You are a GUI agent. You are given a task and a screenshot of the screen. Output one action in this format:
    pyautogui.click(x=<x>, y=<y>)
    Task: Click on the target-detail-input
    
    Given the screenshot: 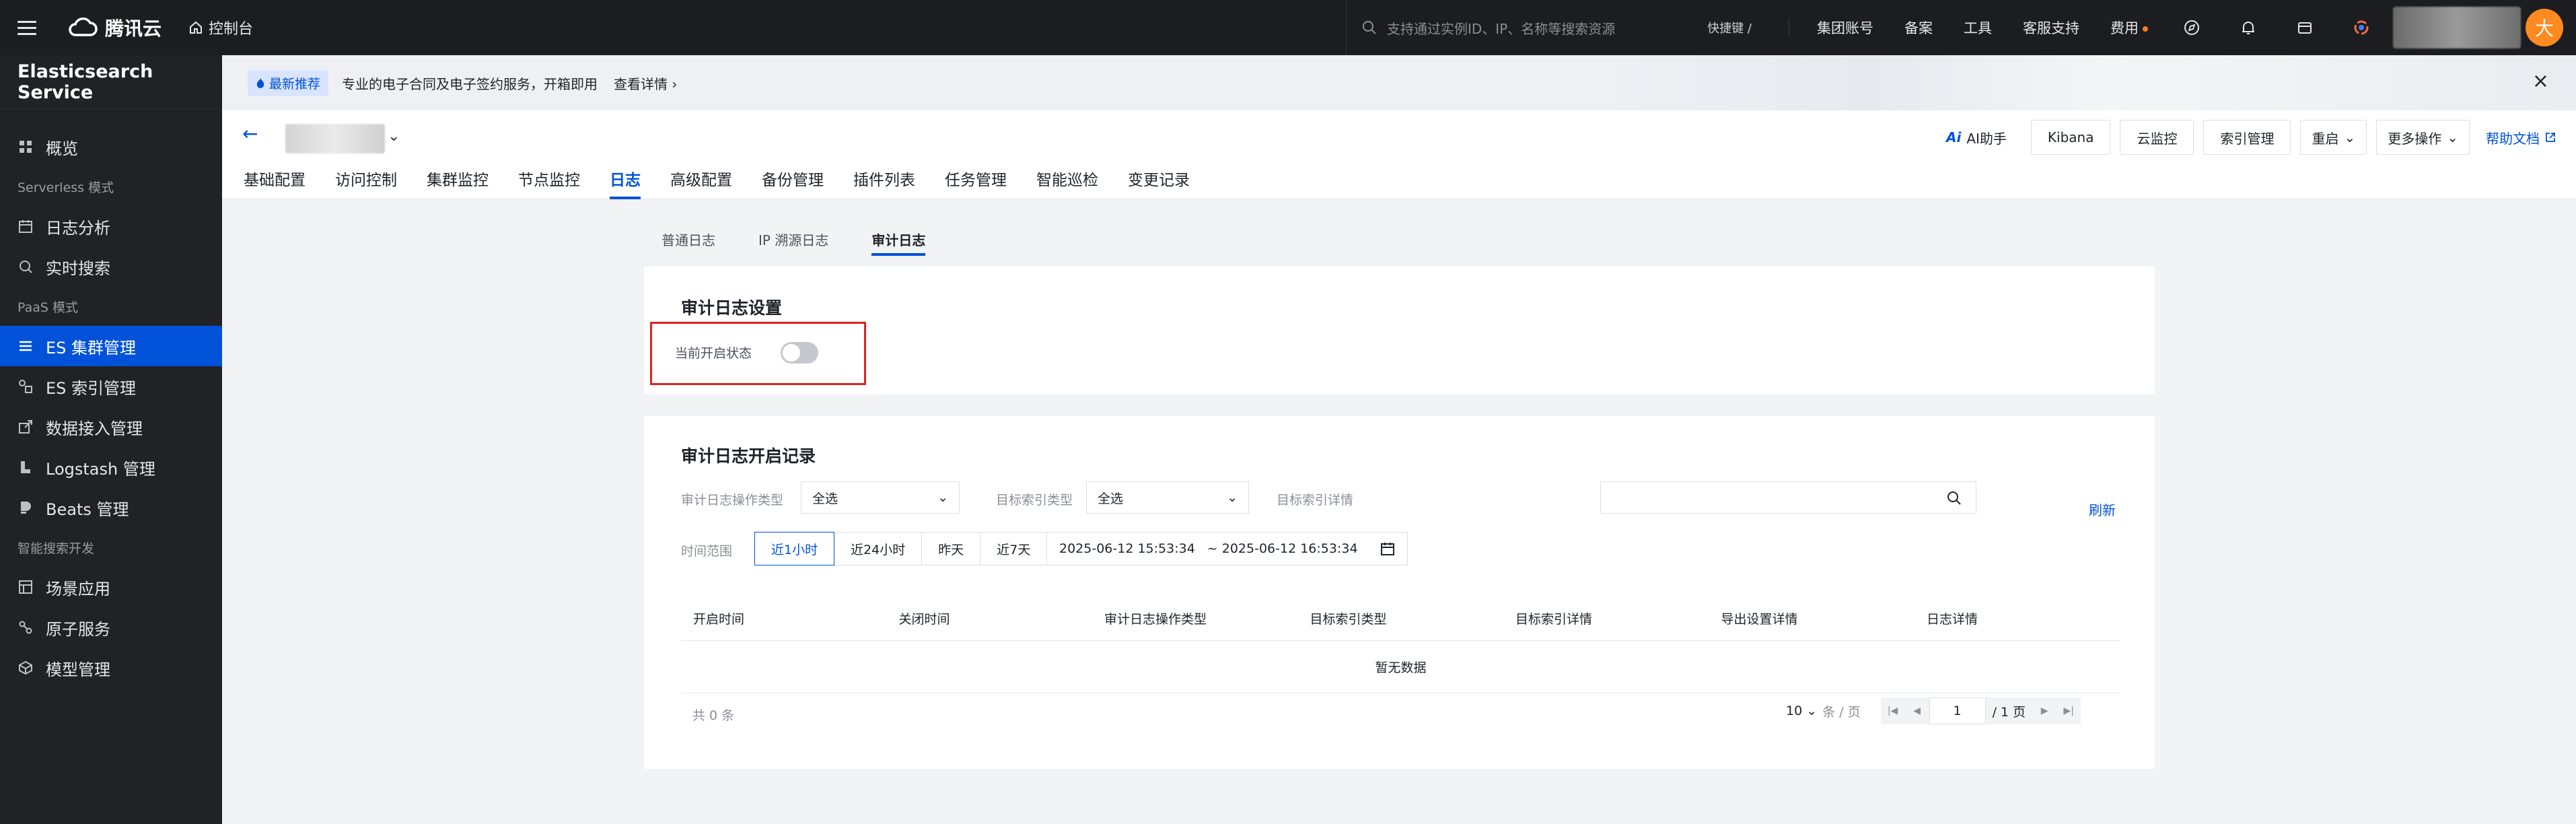 What is the action you would take?
    pyautogui.click(x=1788, y=497)
    